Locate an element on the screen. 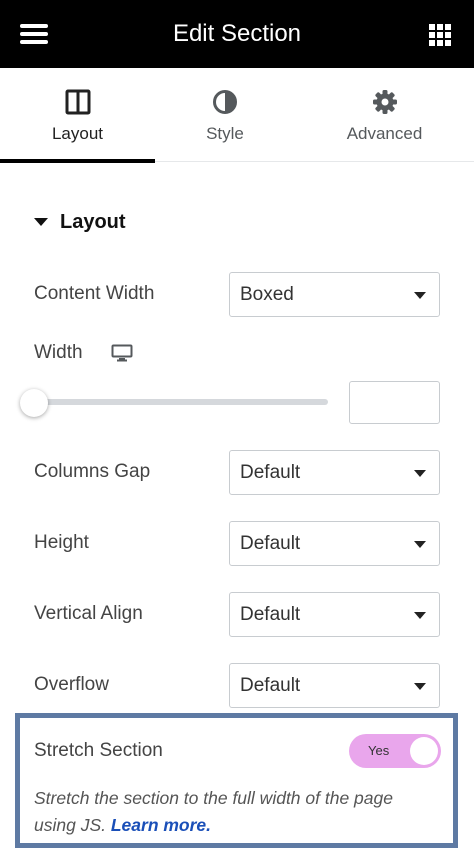  page-title: Edit Section is located at coordinates (237, 33).